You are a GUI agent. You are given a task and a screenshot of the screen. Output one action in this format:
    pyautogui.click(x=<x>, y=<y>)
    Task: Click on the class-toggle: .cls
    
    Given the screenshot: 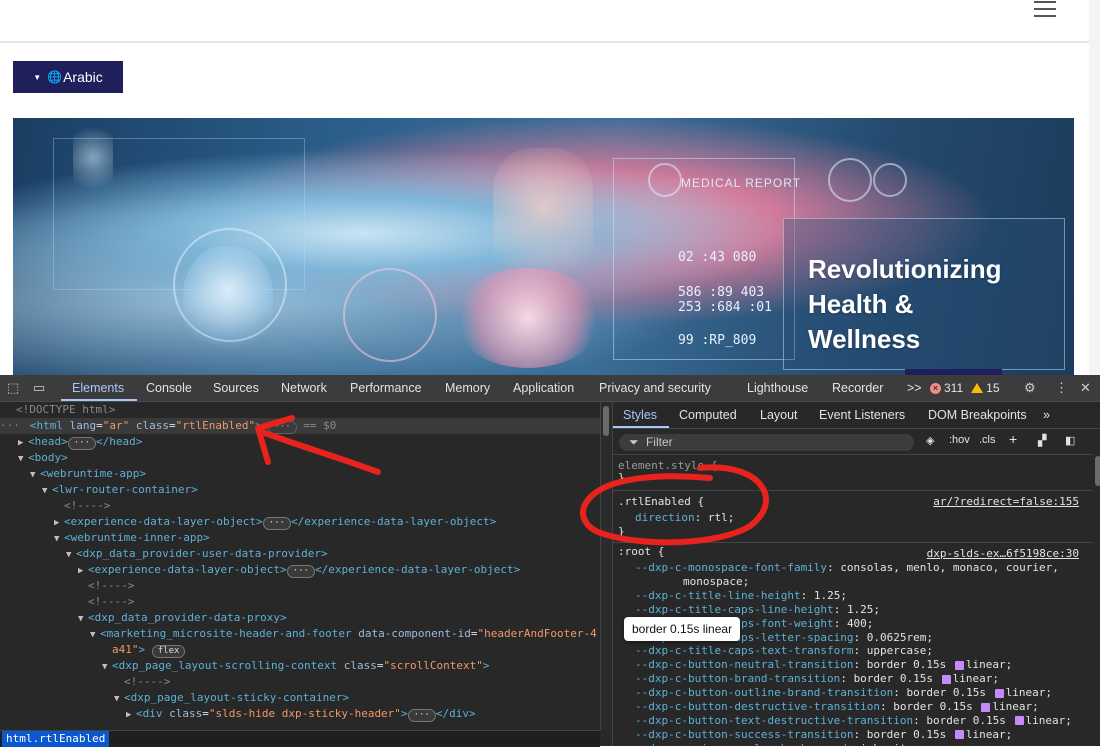 What is the action you would take?
    pyautogui.click(x=987, y=440)
    